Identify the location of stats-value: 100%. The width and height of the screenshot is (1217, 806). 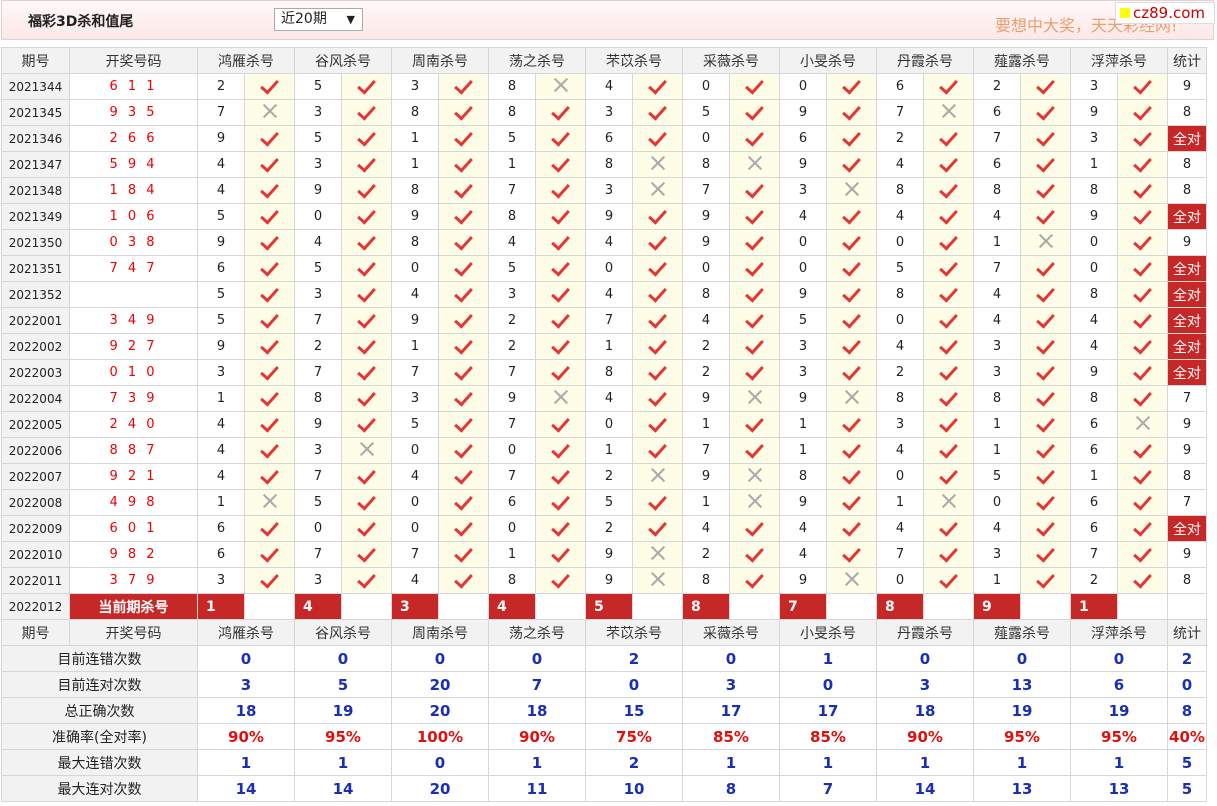
(440, 736).